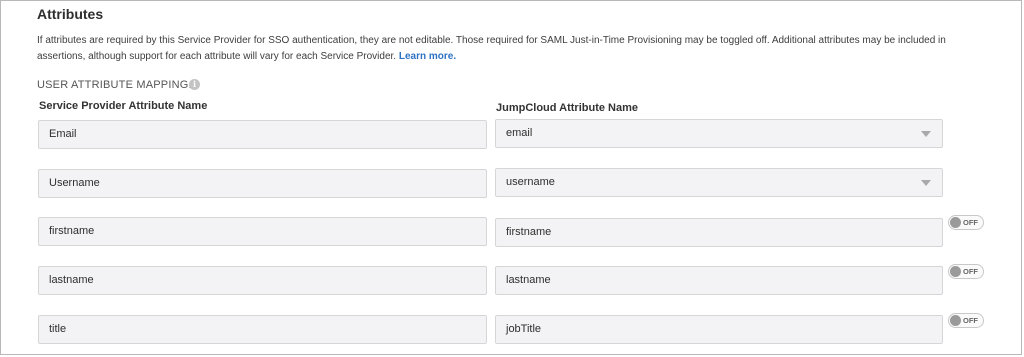 The width and height of the screenshot is (1024, 357). Describe the element at coordinates (719, 232) in the screenshot. I see `jc-attribute-input: firstname` at that location.